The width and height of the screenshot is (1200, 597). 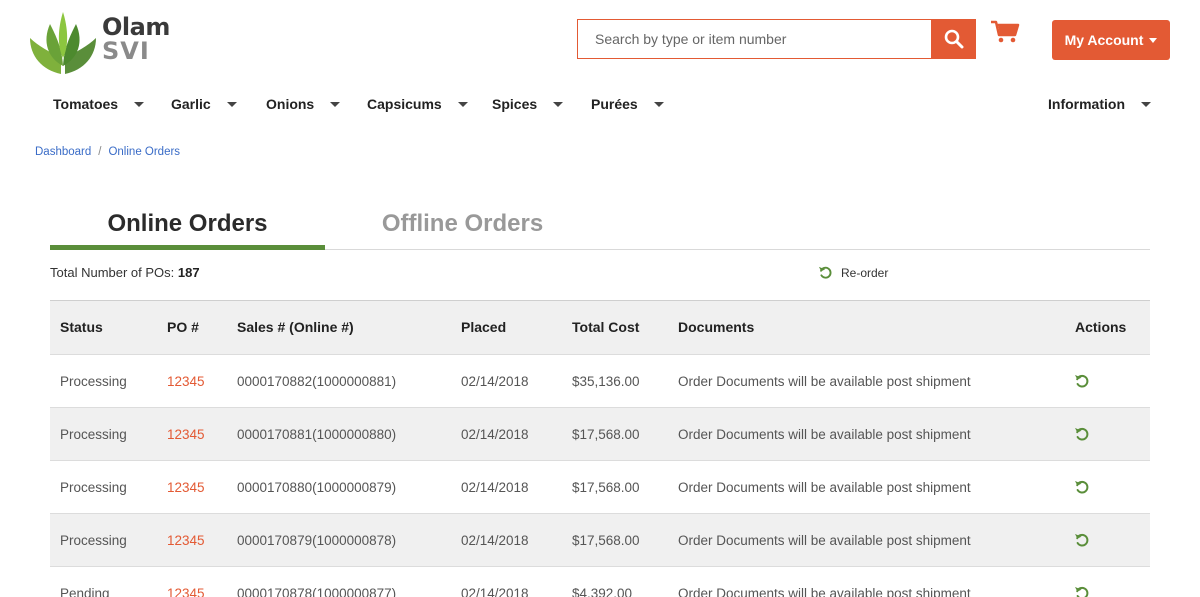 I want to click on reorder-label: Re-order, so click(x=865, y=272).